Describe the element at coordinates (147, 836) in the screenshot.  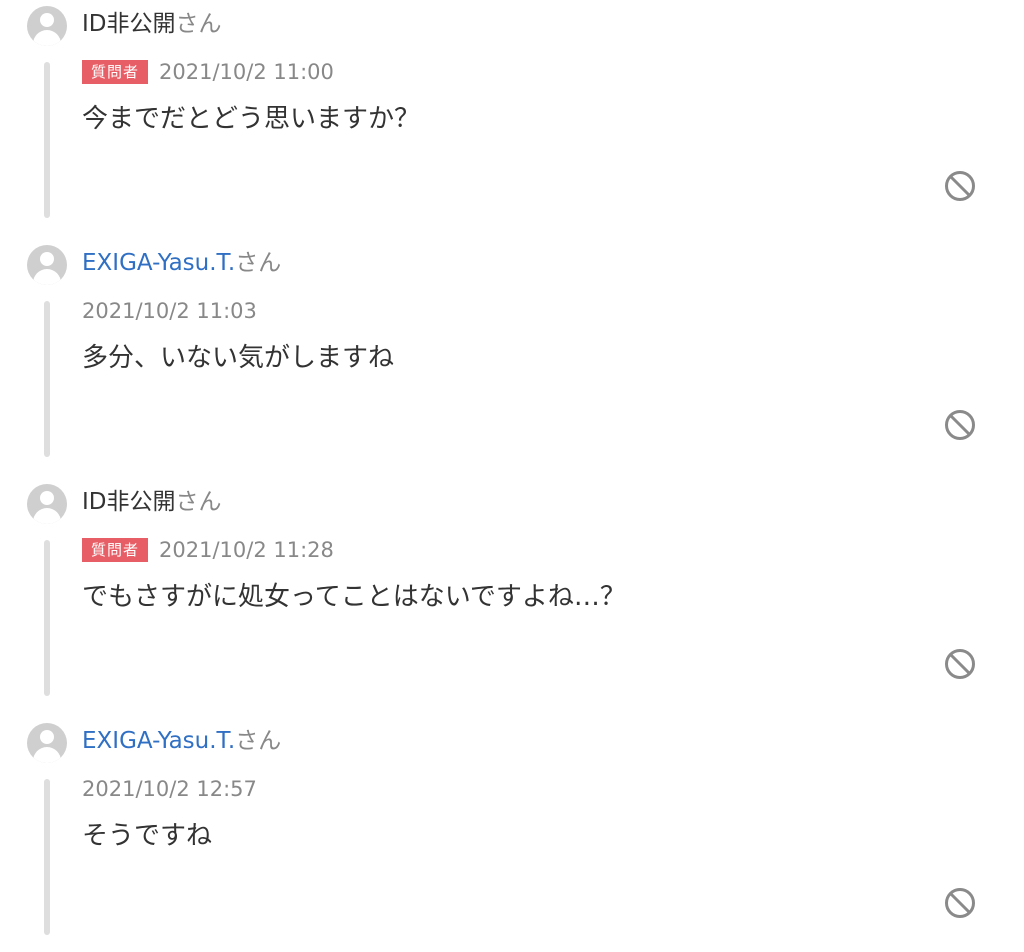
I see `comment-text: そうですね` at that location.